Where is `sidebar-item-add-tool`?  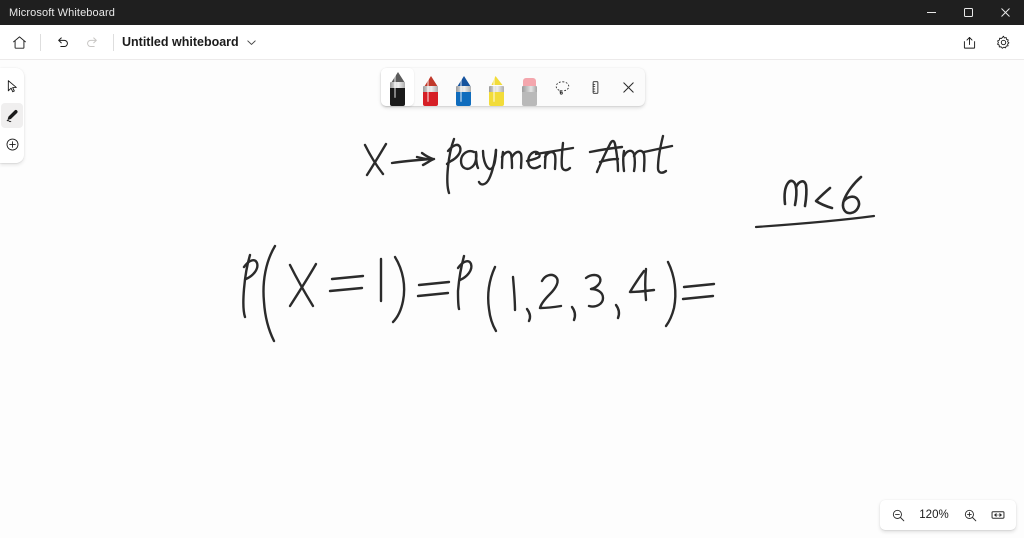
sidebar-item-add-tool is located at coordinates (12, 144).